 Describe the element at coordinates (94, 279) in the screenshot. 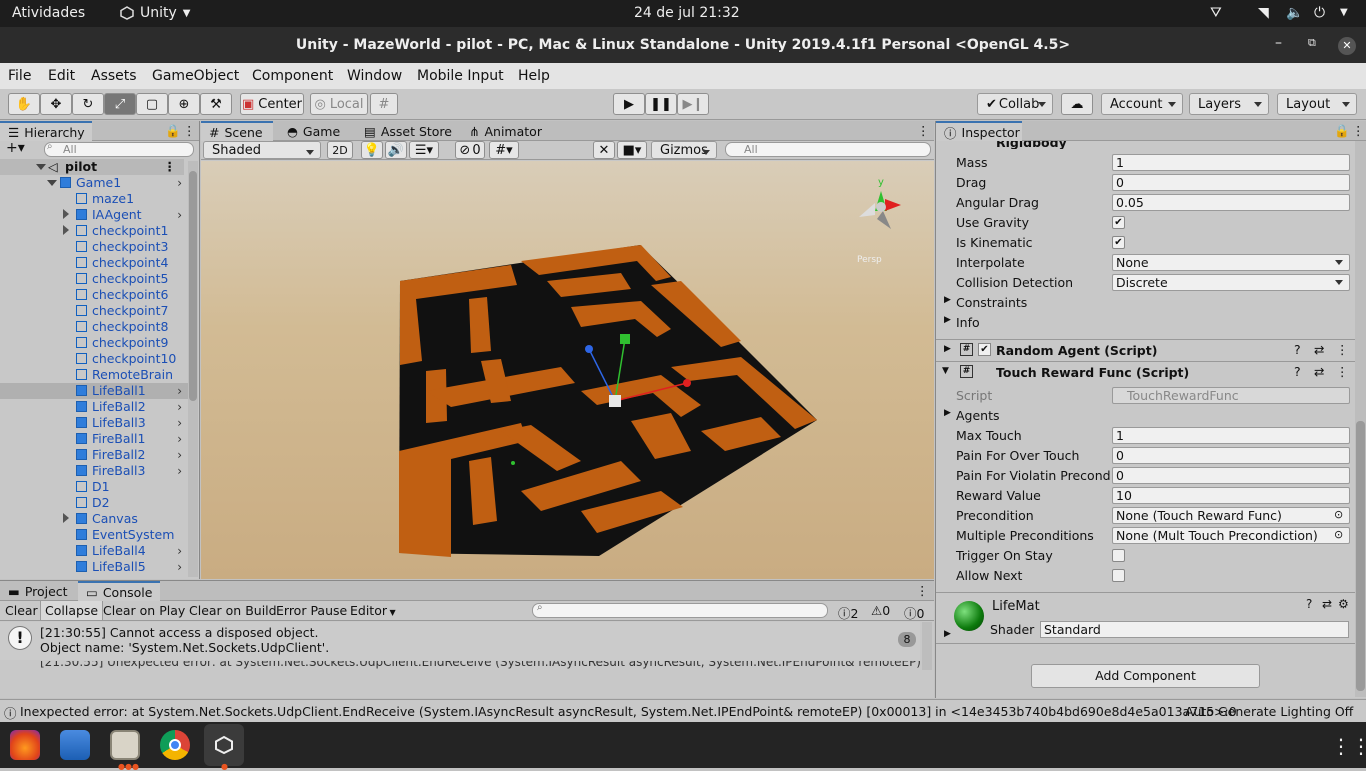

I see `hierarchy-item: checkpoint5` at that location.